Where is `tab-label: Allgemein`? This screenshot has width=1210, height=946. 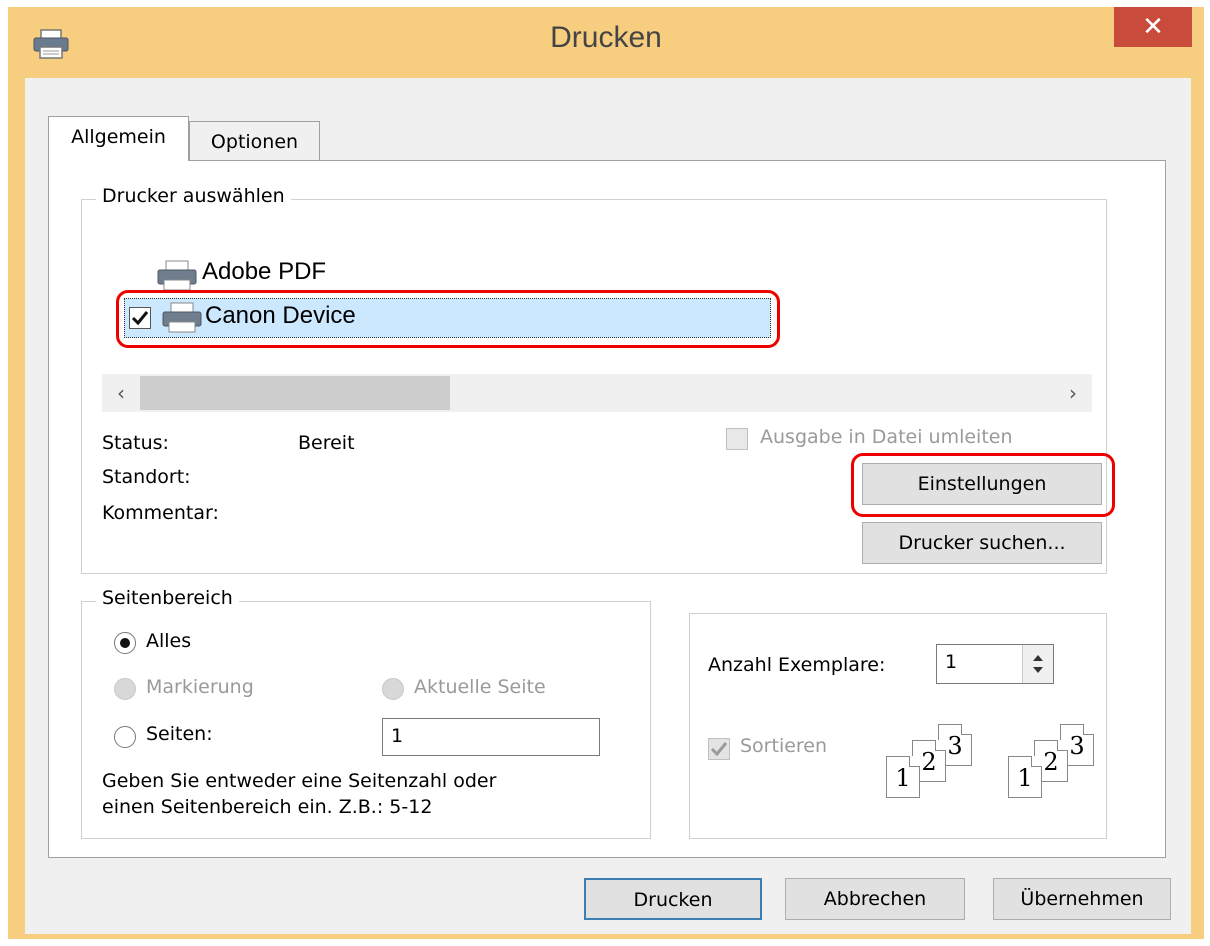
tab-label: Allgemein is located at coordinates (118, 137).